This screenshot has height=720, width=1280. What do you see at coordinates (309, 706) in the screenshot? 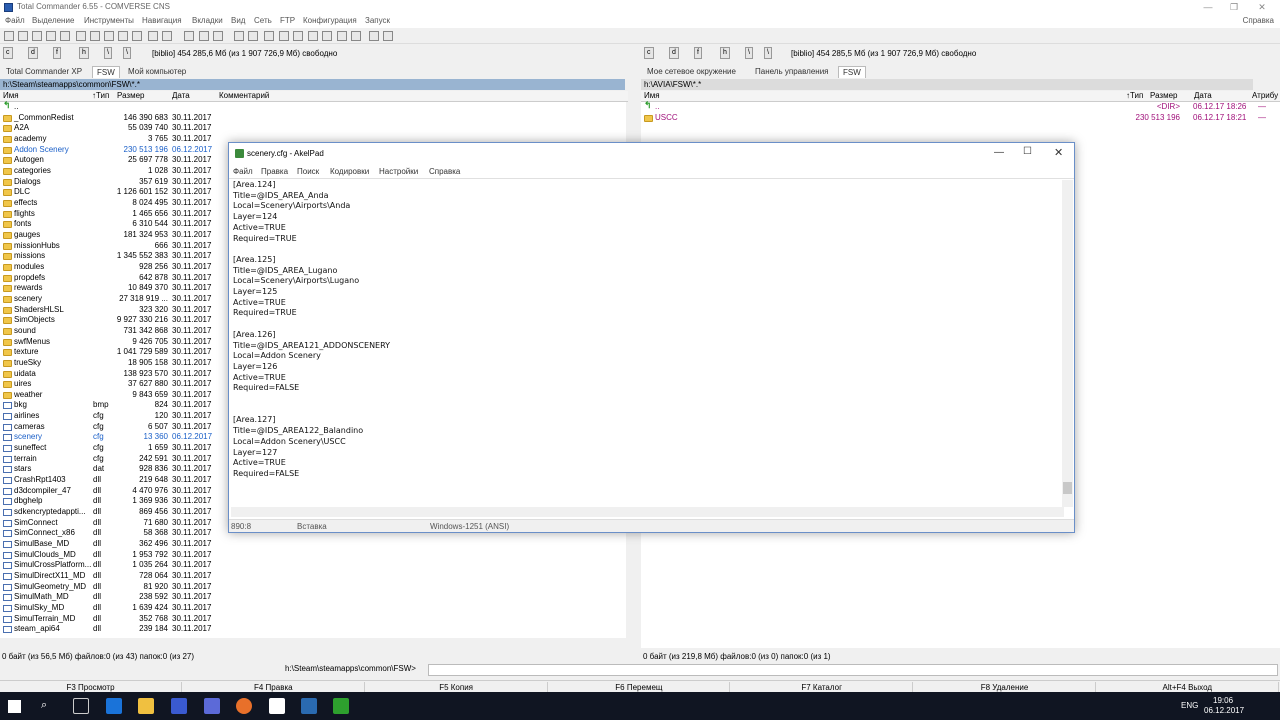
I see `flight-sim-icon` at bounding box center [309, 706].